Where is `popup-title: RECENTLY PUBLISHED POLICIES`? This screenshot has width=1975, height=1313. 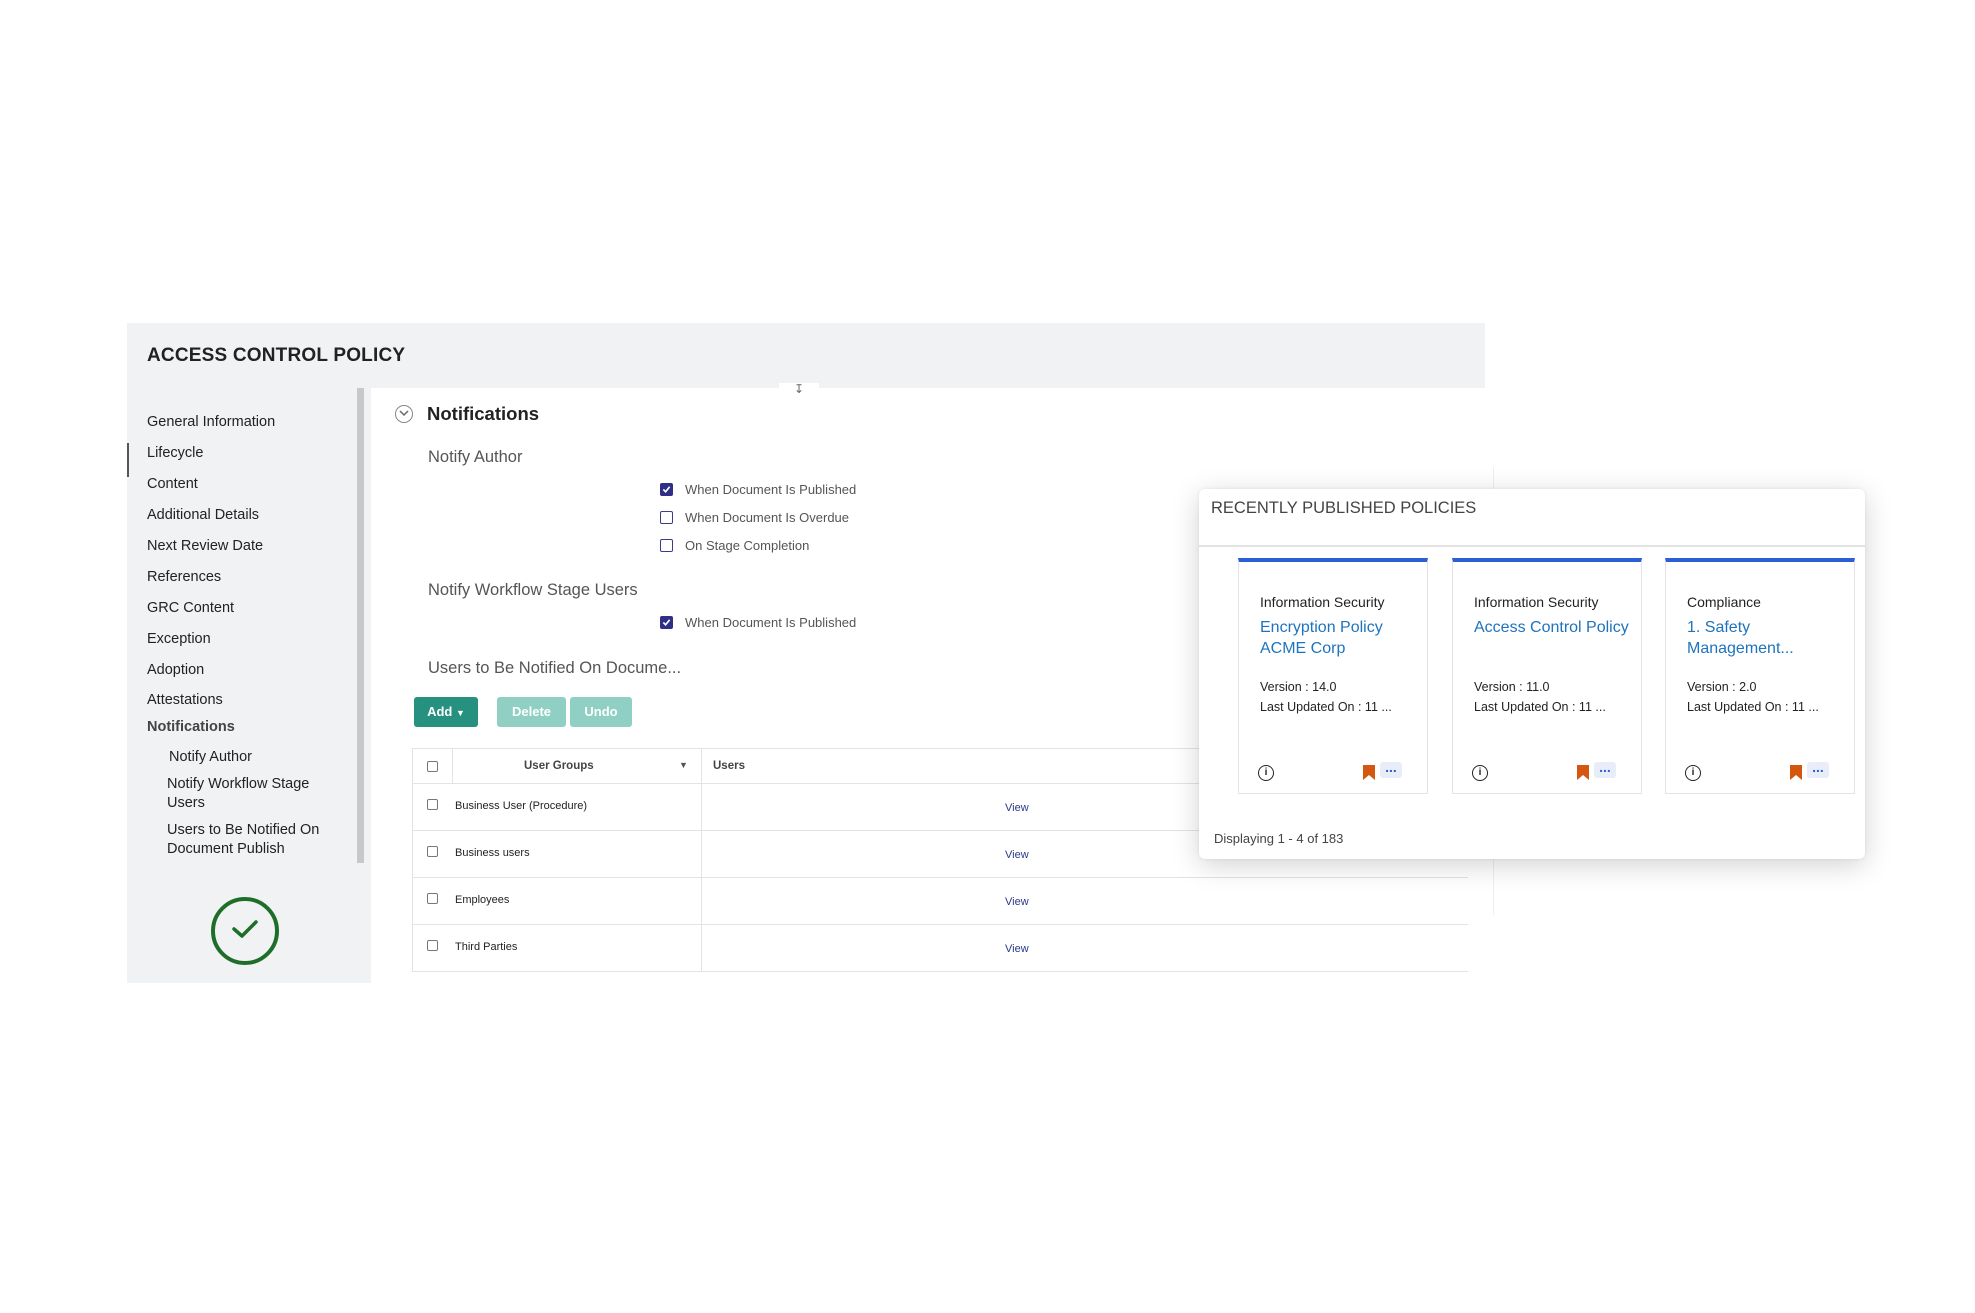 popup-title: RECENTLY PUBLISHED POLICIES is located at coordinates (1344, 508).